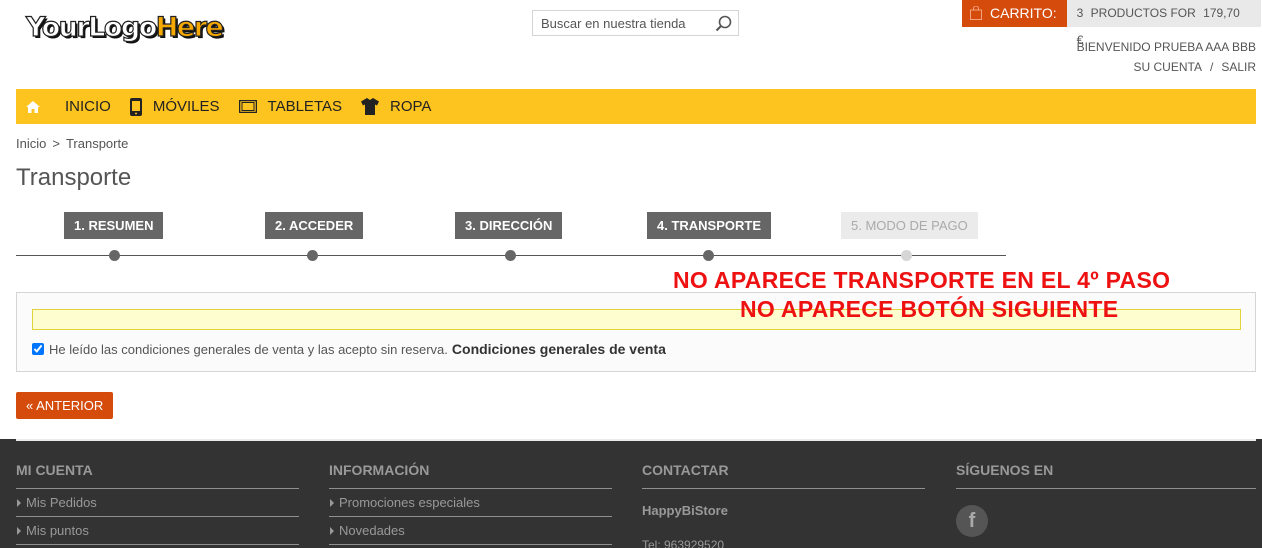 The image size is (1262, 548). I want to click on footer-phone: Tel: 963929520, so click(683, 543).